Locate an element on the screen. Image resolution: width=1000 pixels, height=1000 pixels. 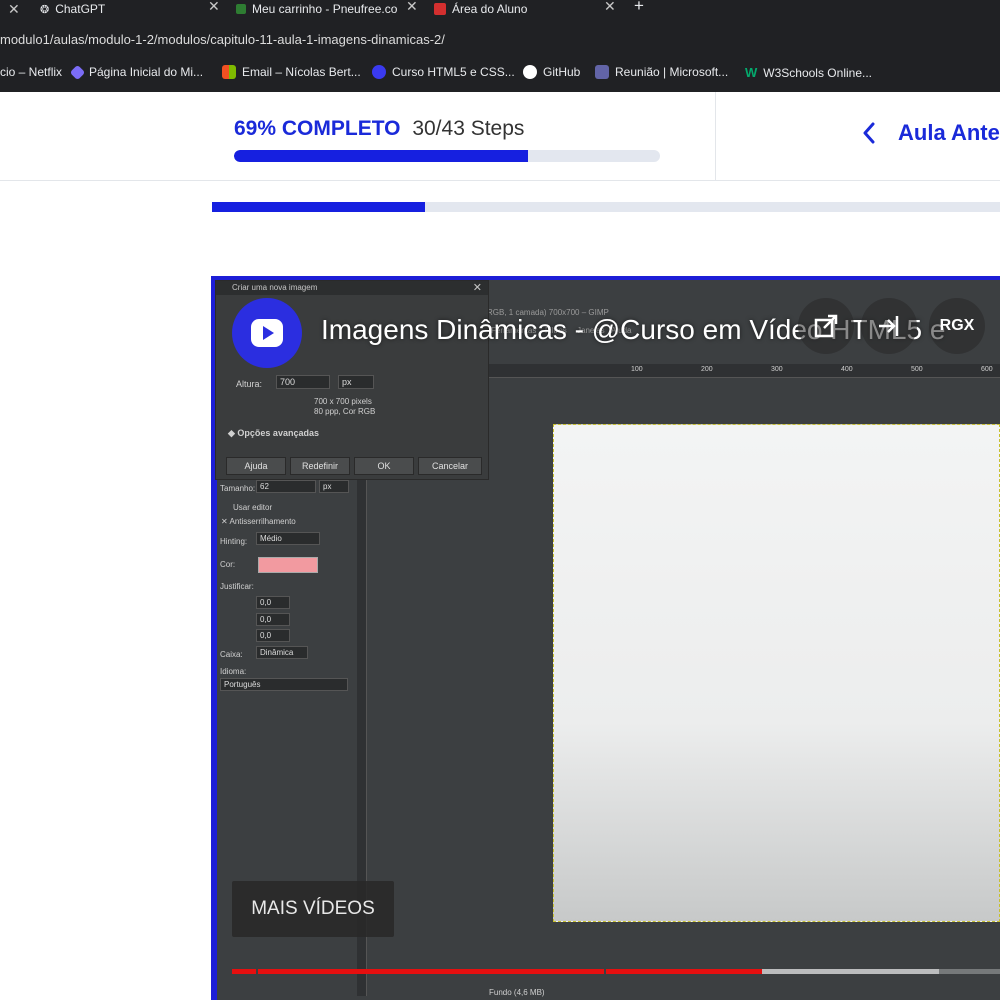
header-divider is located at coordinates (715, 136).